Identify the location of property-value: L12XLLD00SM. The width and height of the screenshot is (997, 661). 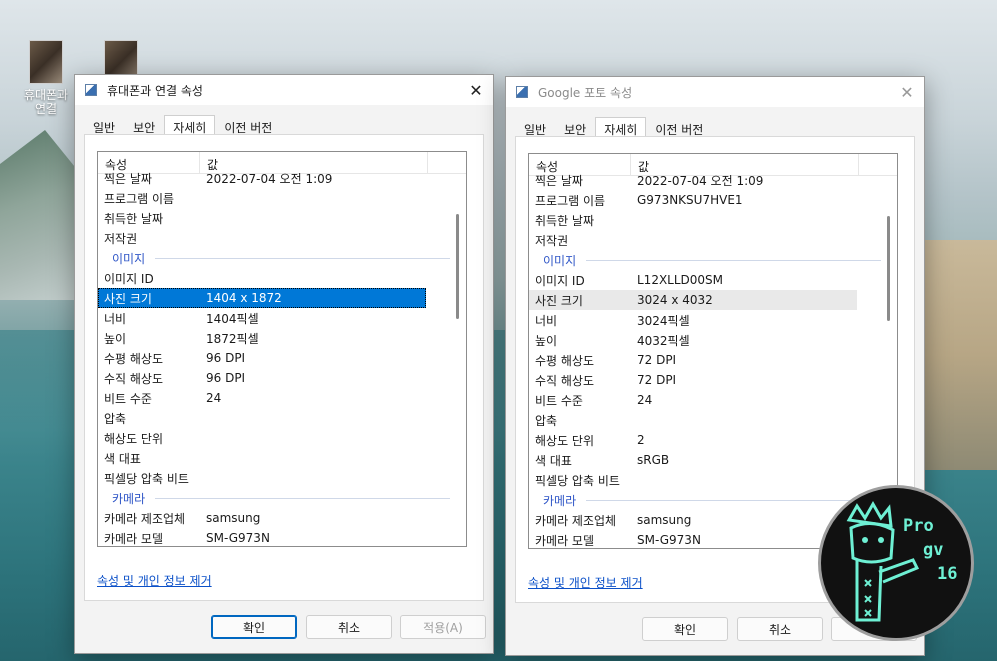
(680, 280).